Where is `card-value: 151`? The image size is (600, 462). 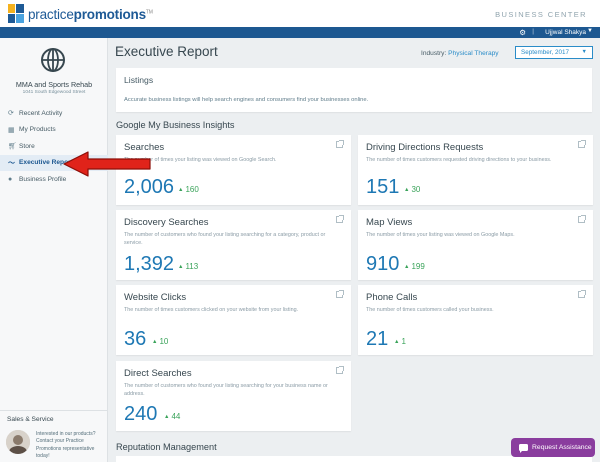
card-value: 151 is located at coordinates (383, 187).